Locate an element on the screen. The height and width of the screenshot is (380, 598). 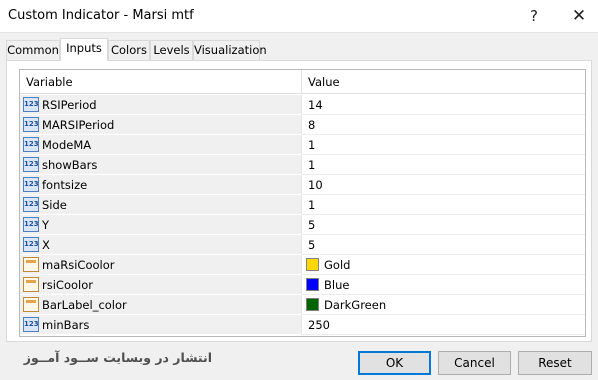
watermark-text: انتشار در وبسایت ســود آمــوز is located at coordinates (117, 357).